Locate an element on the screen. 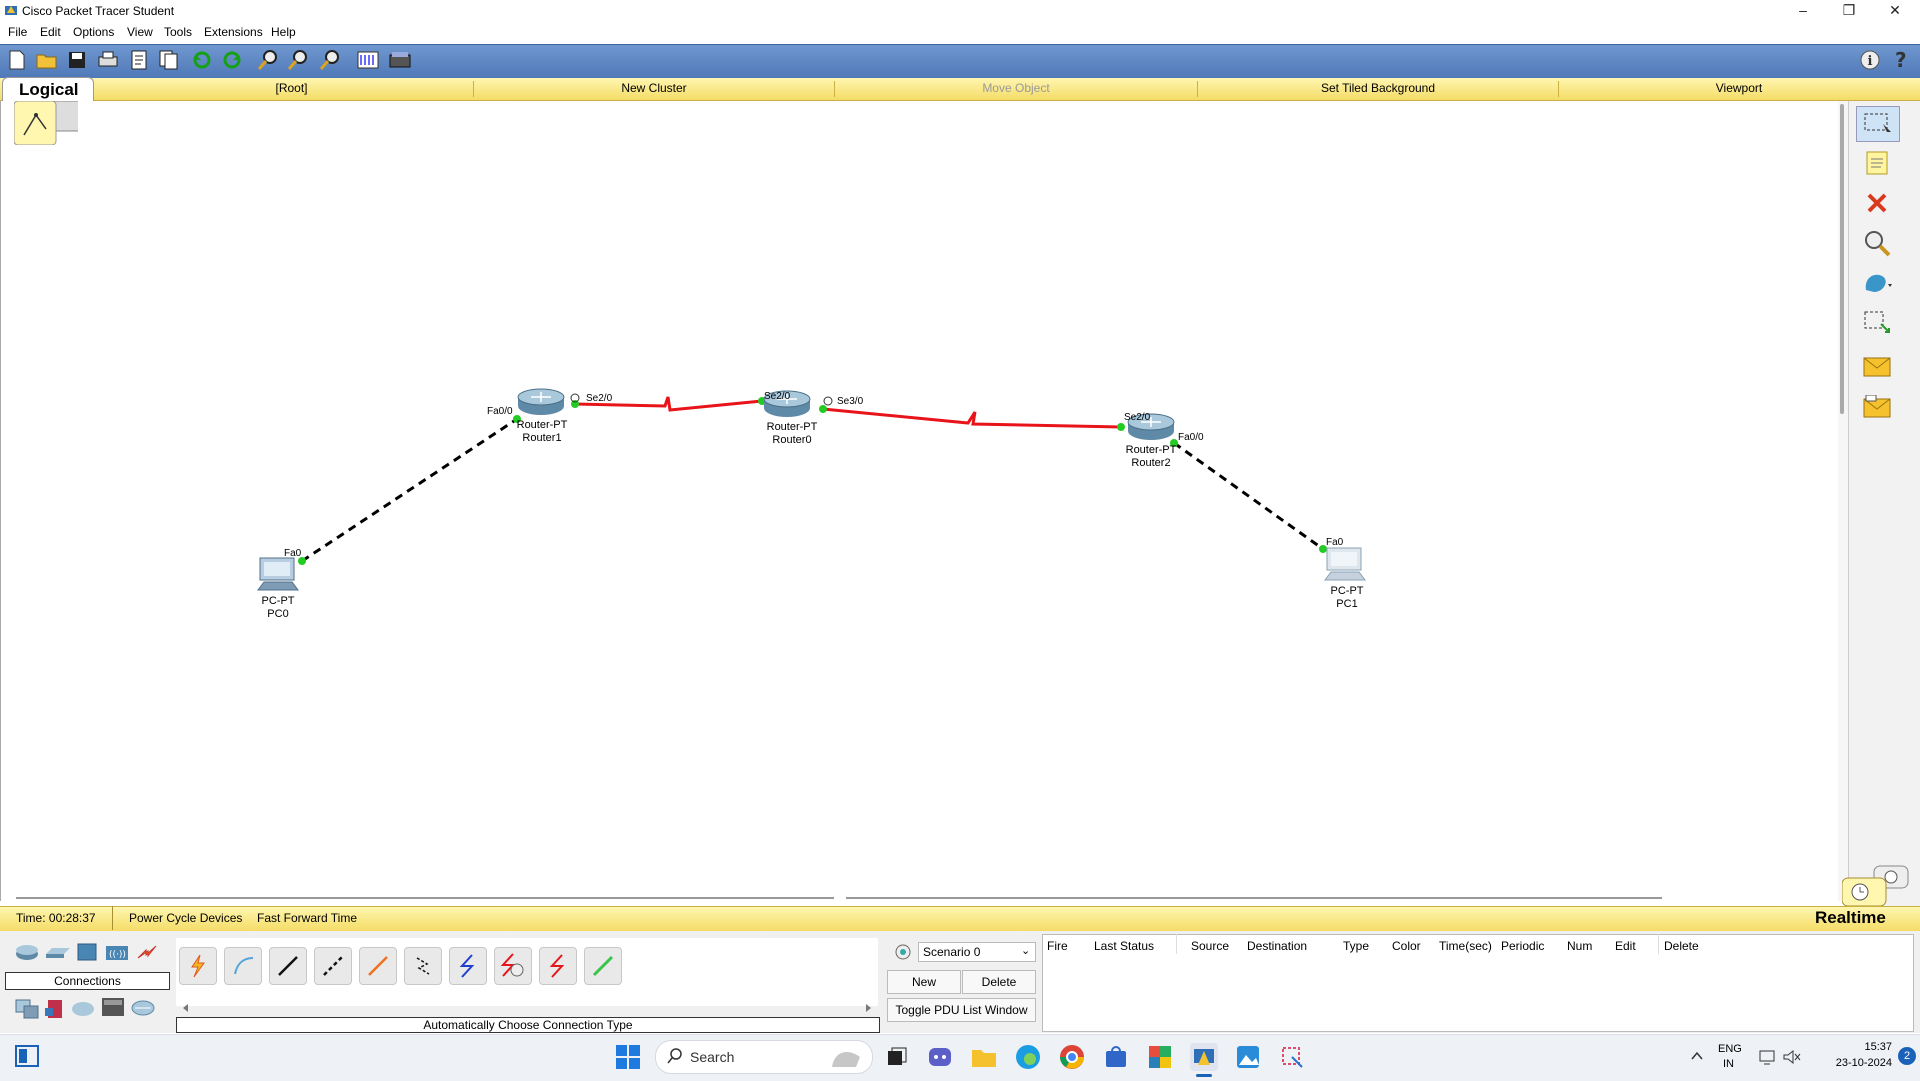 The width and height of the screenshot is (1920, 1081). router1-type-label: Router-PT is located at coordinates (542, 425).